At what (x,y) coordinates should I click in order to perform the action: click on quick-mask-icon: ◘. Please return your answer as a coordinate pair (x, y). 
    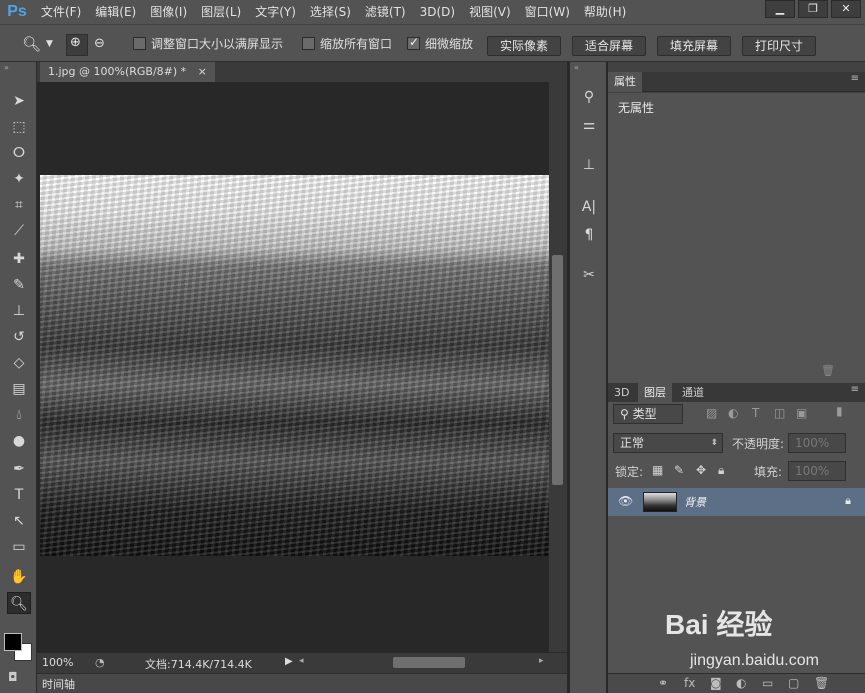
    Looking at the image, I should click on (13, 677).